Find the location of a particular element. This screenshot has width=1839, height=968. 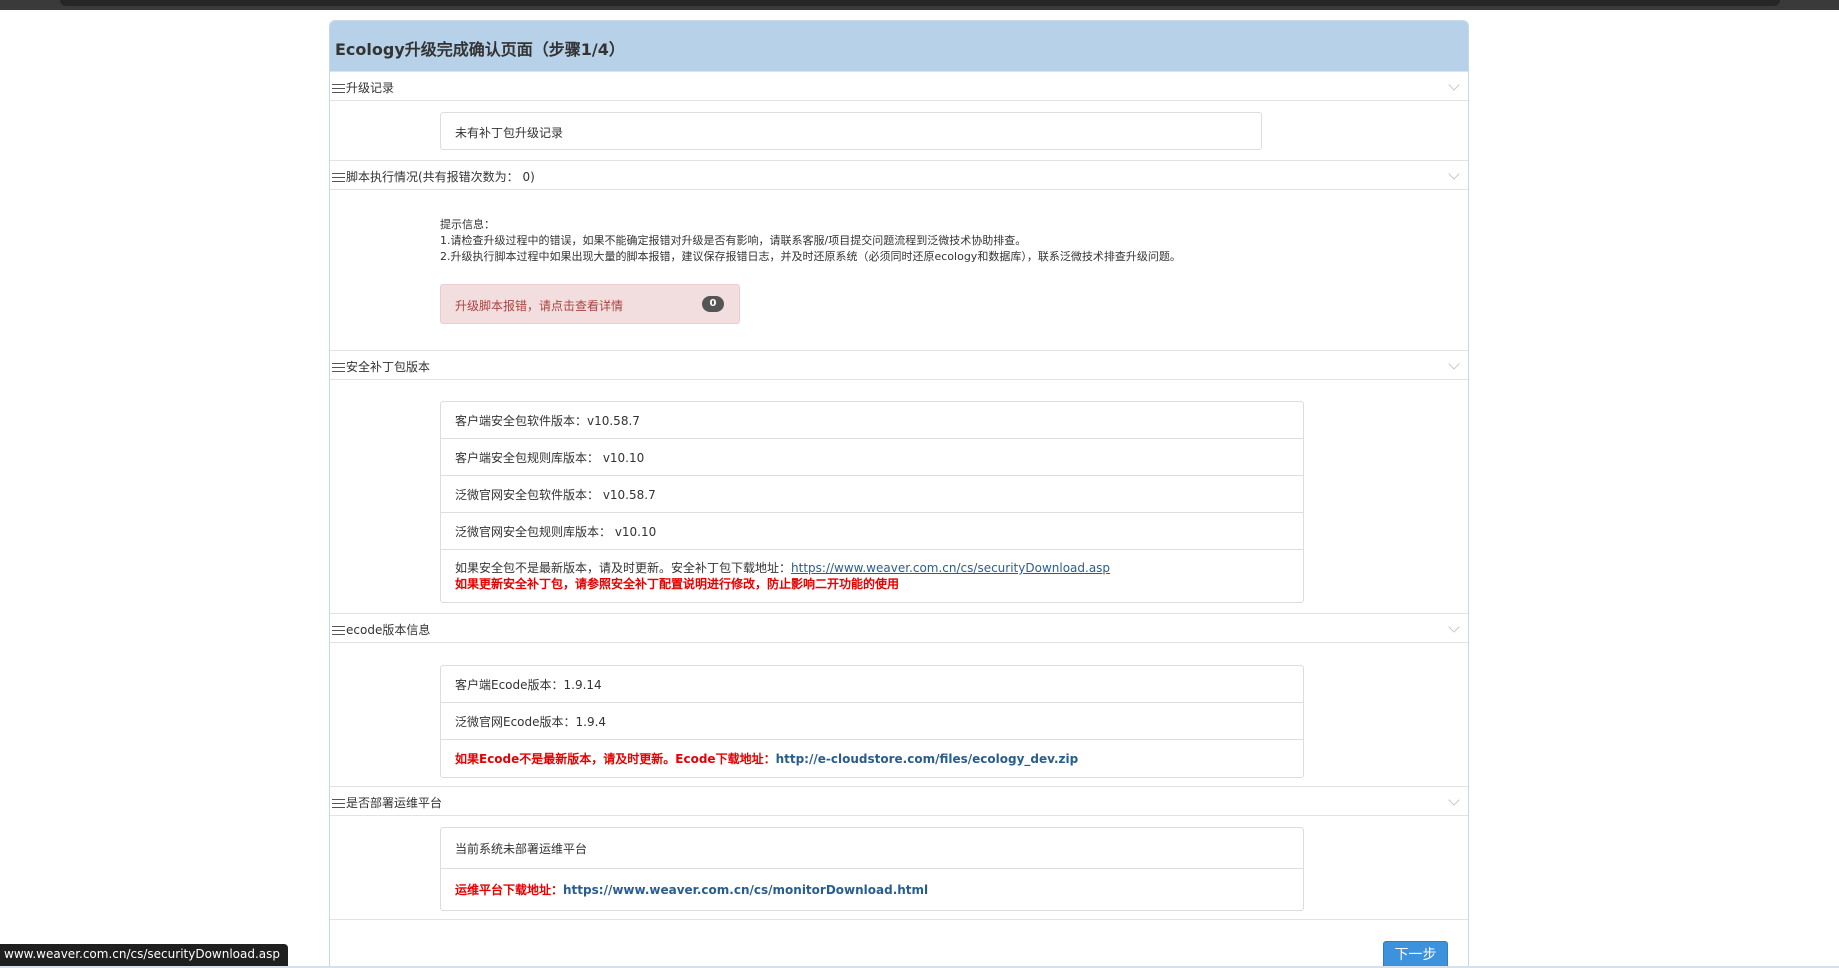

section-header-upgrade-record: 升级记录 is located at coordinates (899, 86).